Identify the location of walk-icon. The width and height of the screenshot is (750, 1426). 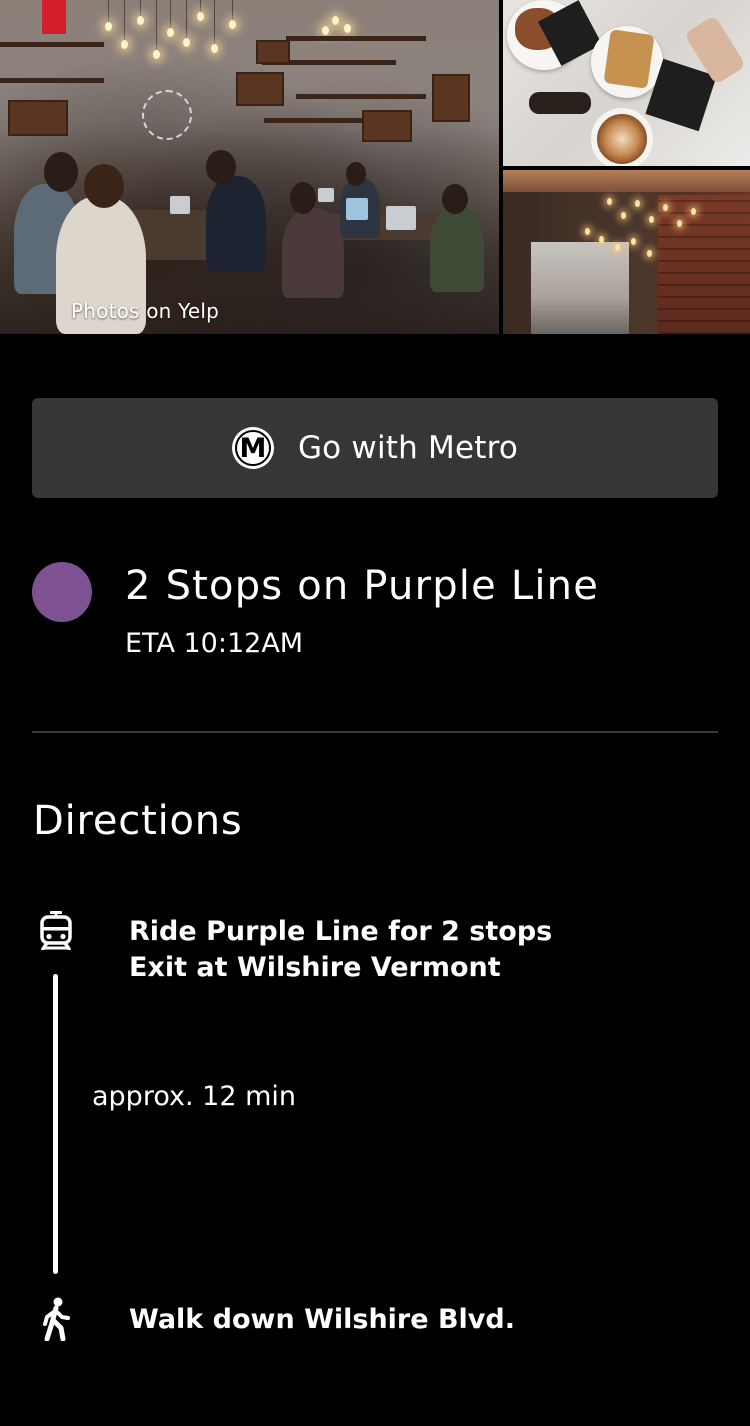
(56, 1319).